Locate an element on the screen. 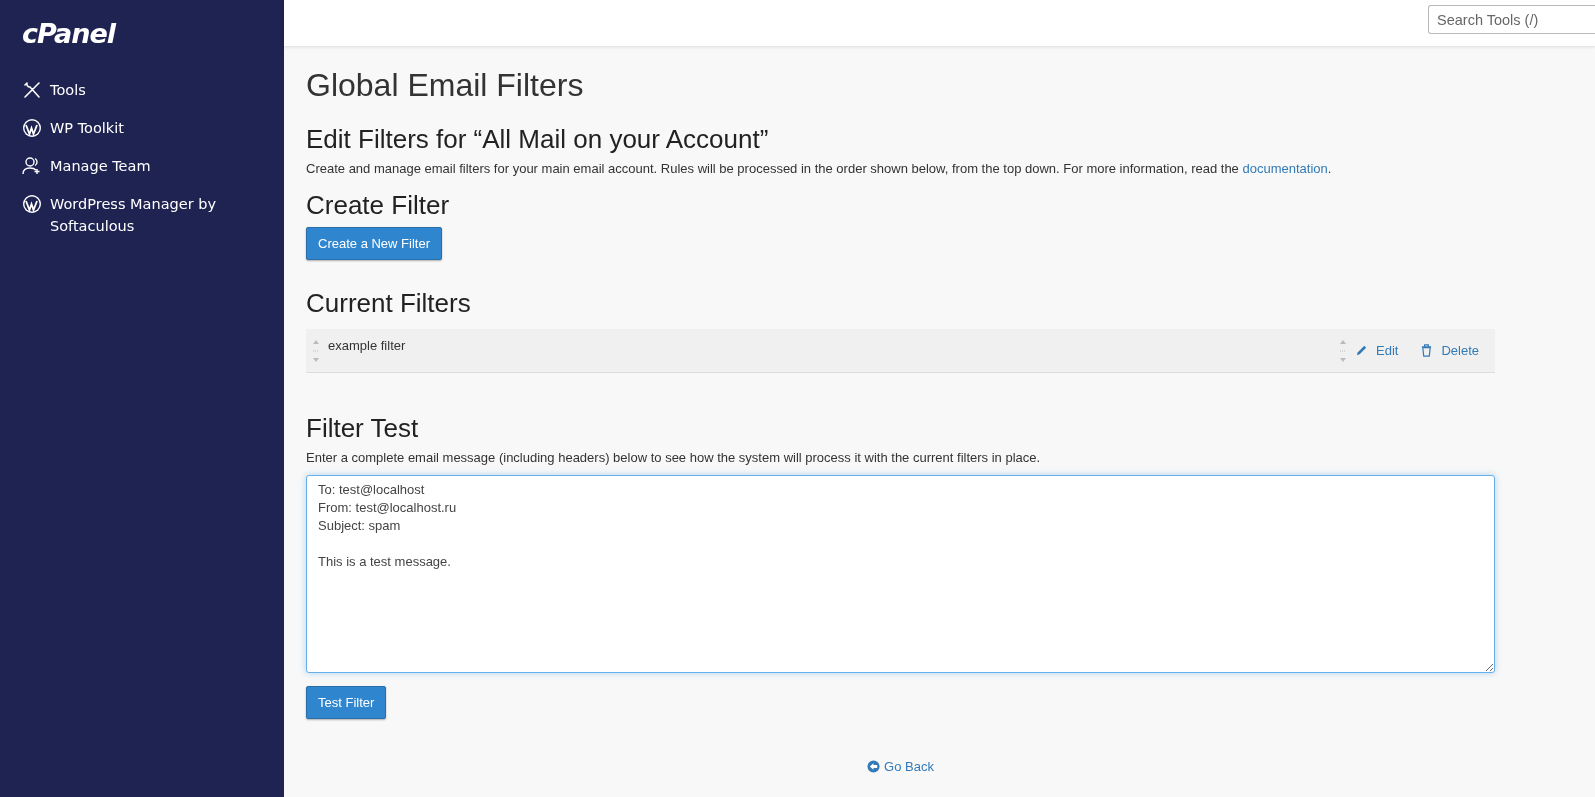  search-field: Search Tools (/) is located at coordinates (1511, 19).